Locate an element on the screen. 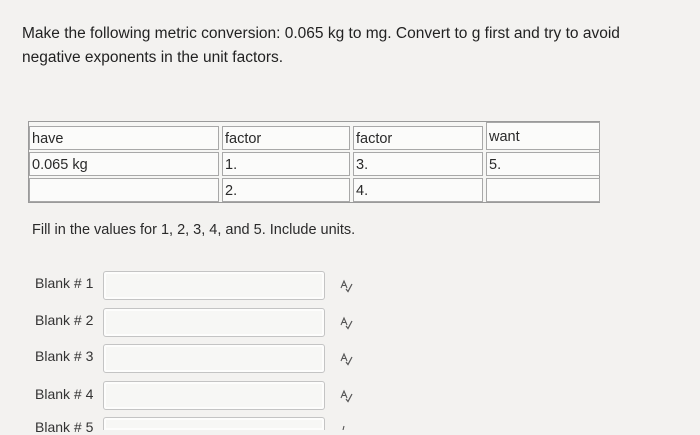  blank-1-input is located at coordinates (214, 285).